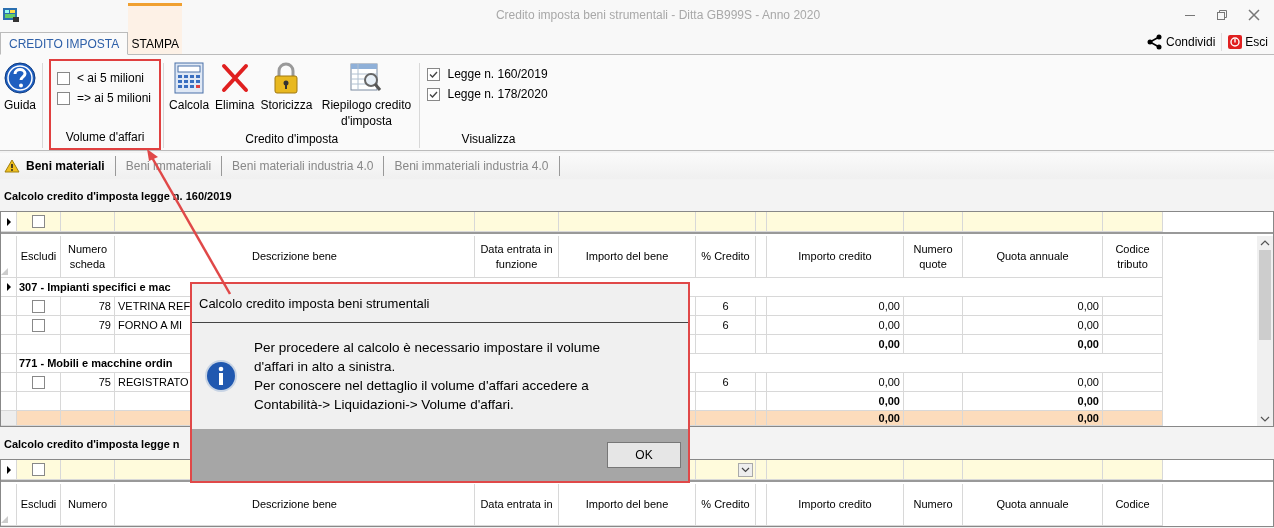 This screenshot has width=1274, height=528. I want to click on column-header: Numero scheda, so click(88, 257).